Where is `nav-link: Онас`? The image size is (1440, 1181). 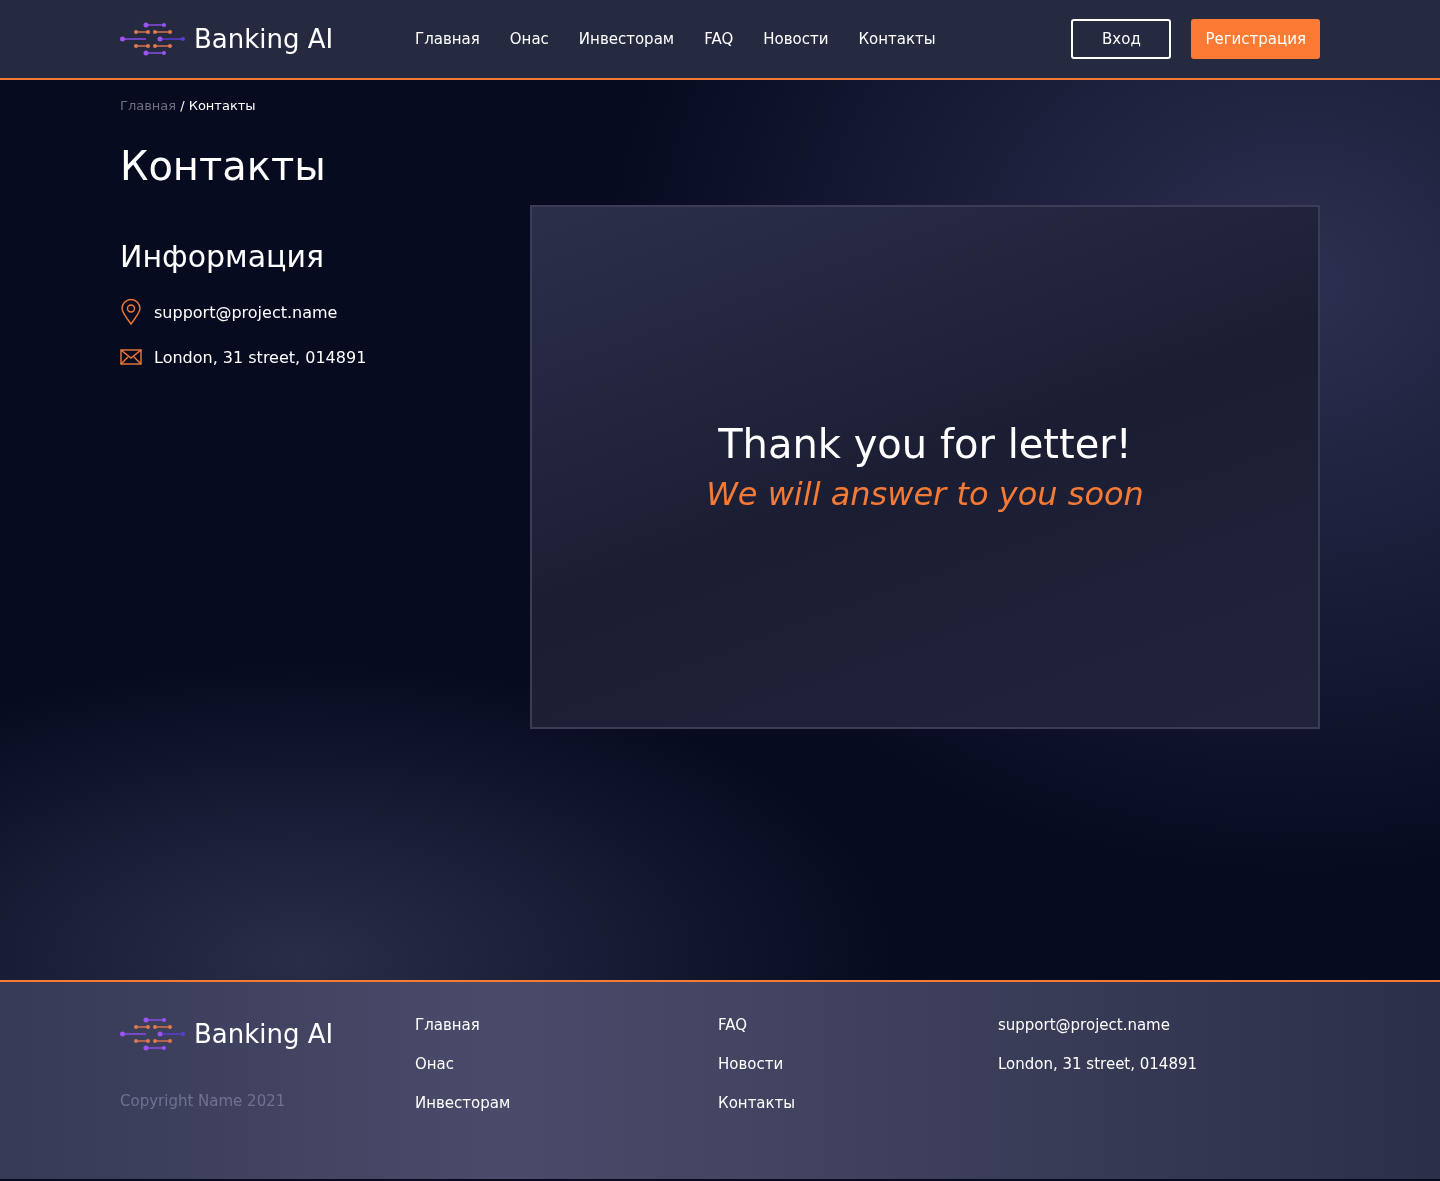 nav-link: Онас is located at coordinates (529, 39).